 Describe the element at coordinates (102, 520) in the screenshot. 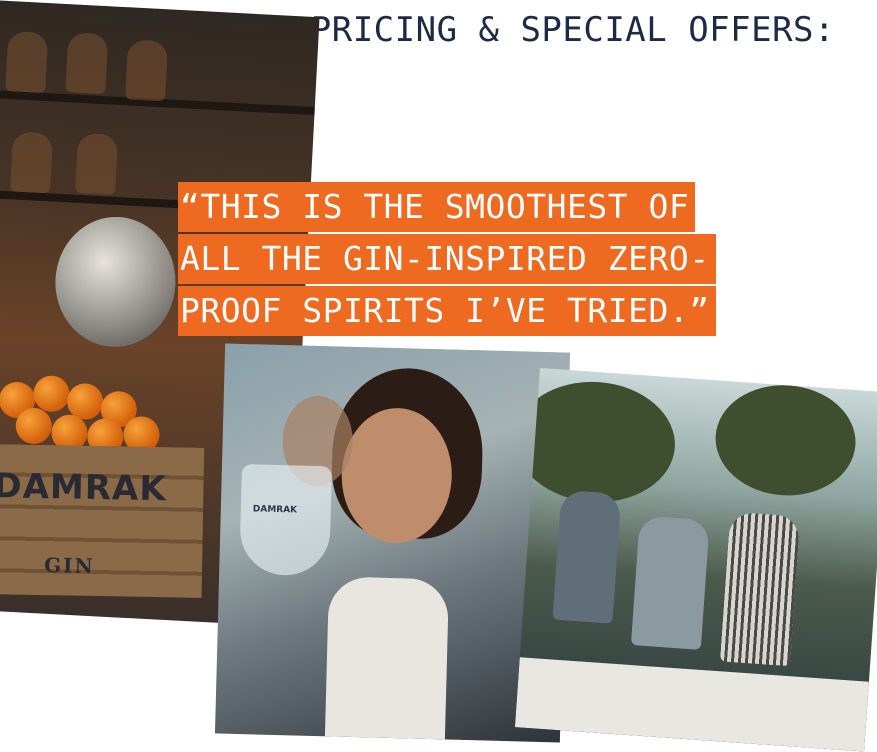

I see `damrak-crate: DAMRAK GIN` at that location.